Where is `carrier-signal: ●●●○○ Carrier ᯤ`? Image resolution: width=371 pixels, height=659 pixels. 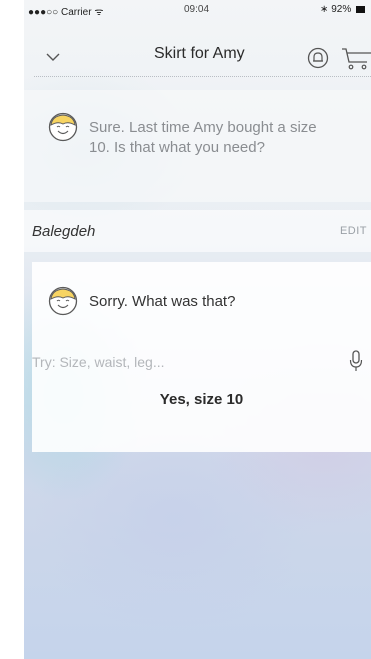
carrier-signal: ●●●○○ Carrier ᯤ is located at coordinates (66, 12).